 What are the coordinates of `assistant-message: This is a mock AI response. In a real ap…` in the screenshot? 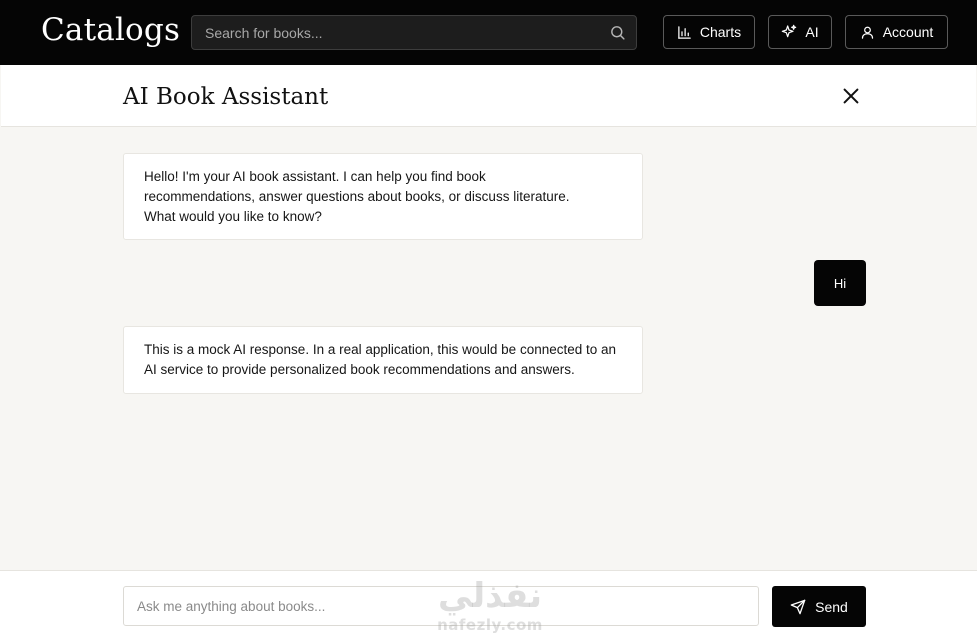 It's located at (383, 360).